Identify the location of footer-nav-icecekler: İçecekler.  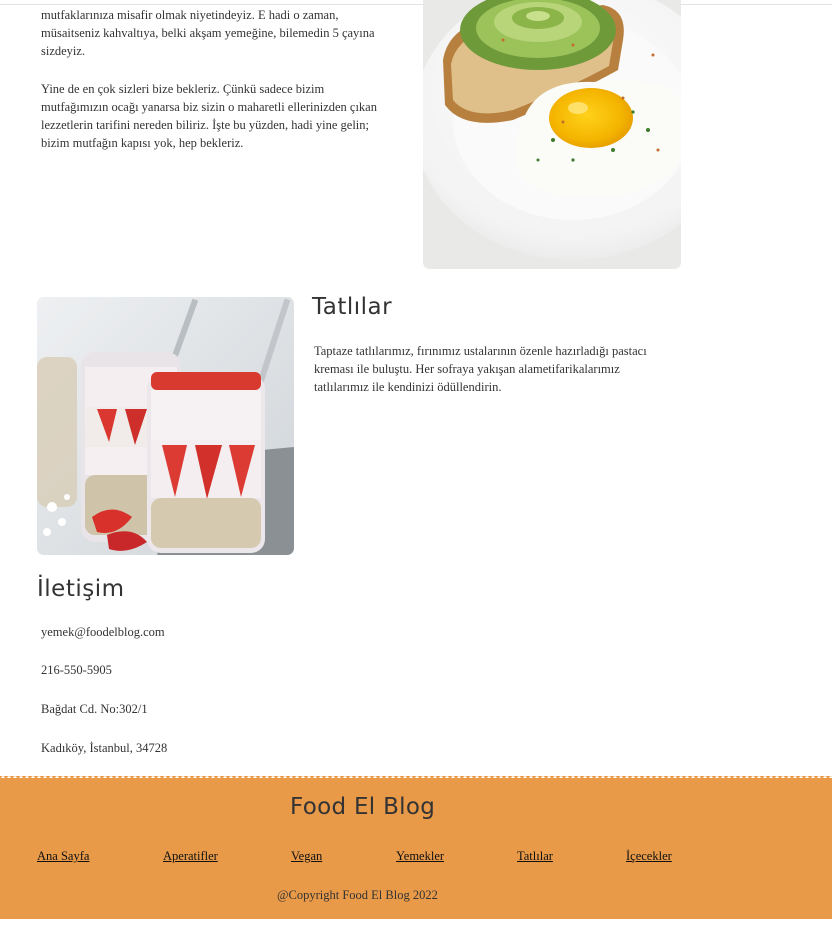
(649, 856).